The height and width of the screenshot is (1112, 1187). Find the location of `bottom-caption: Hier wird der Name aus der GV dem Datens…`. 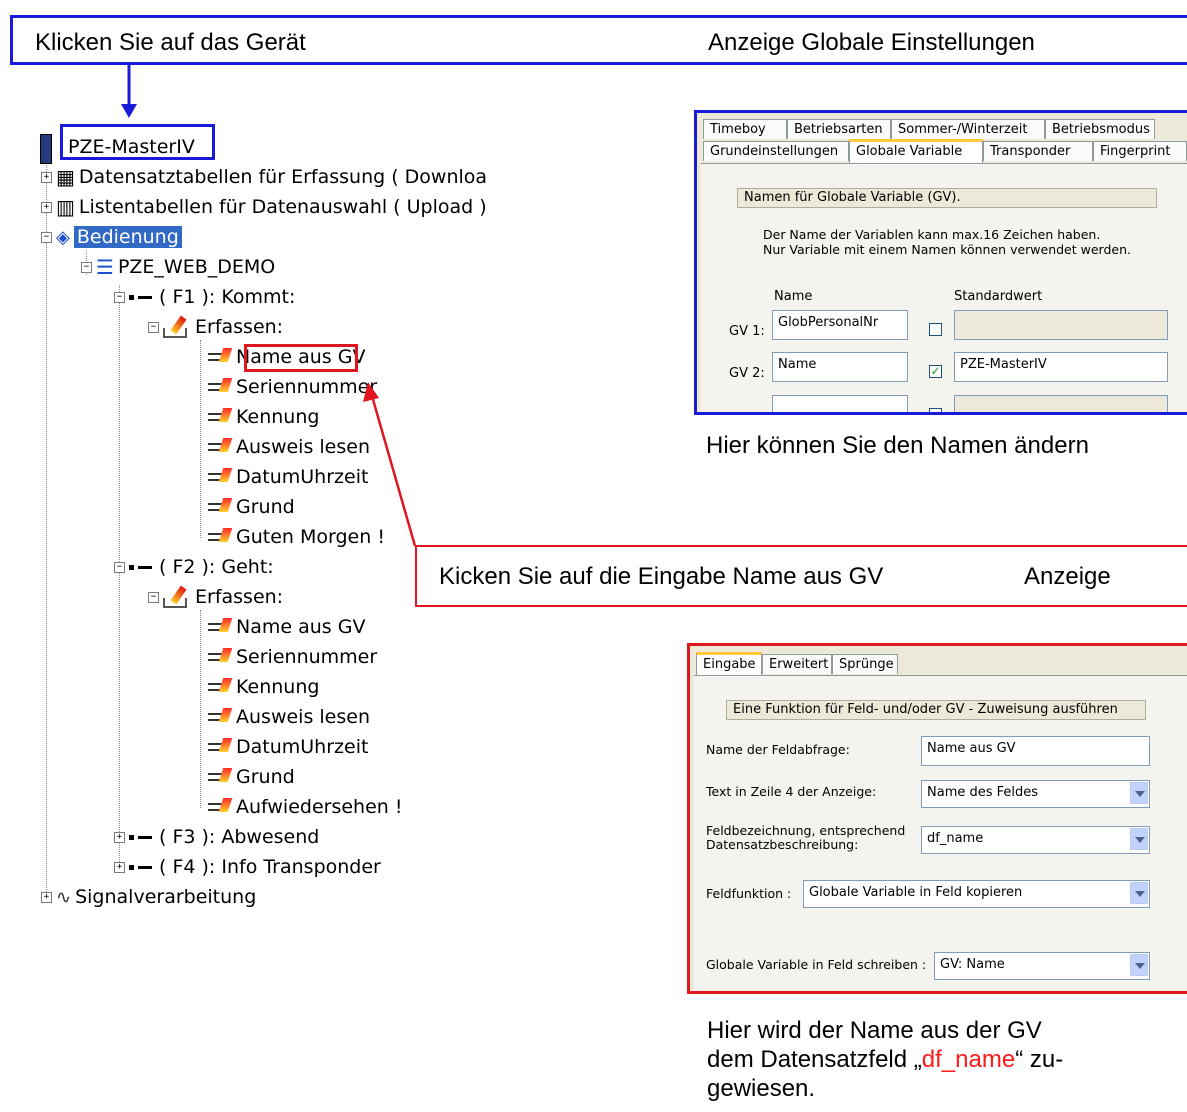

bottom-caption: Hier wird der Name aus der GV dem Datens… is located at coordinates (885, 1059).